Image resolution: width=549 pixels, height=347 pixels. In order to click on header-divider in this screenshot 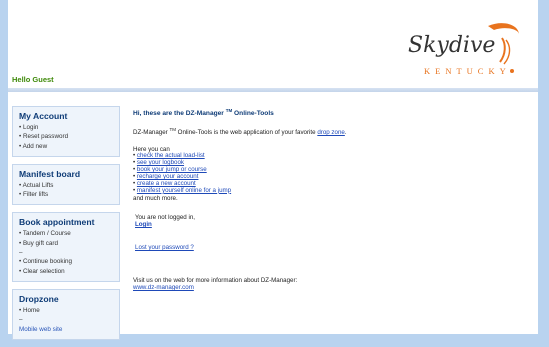, I will do `click(273, 90)`.